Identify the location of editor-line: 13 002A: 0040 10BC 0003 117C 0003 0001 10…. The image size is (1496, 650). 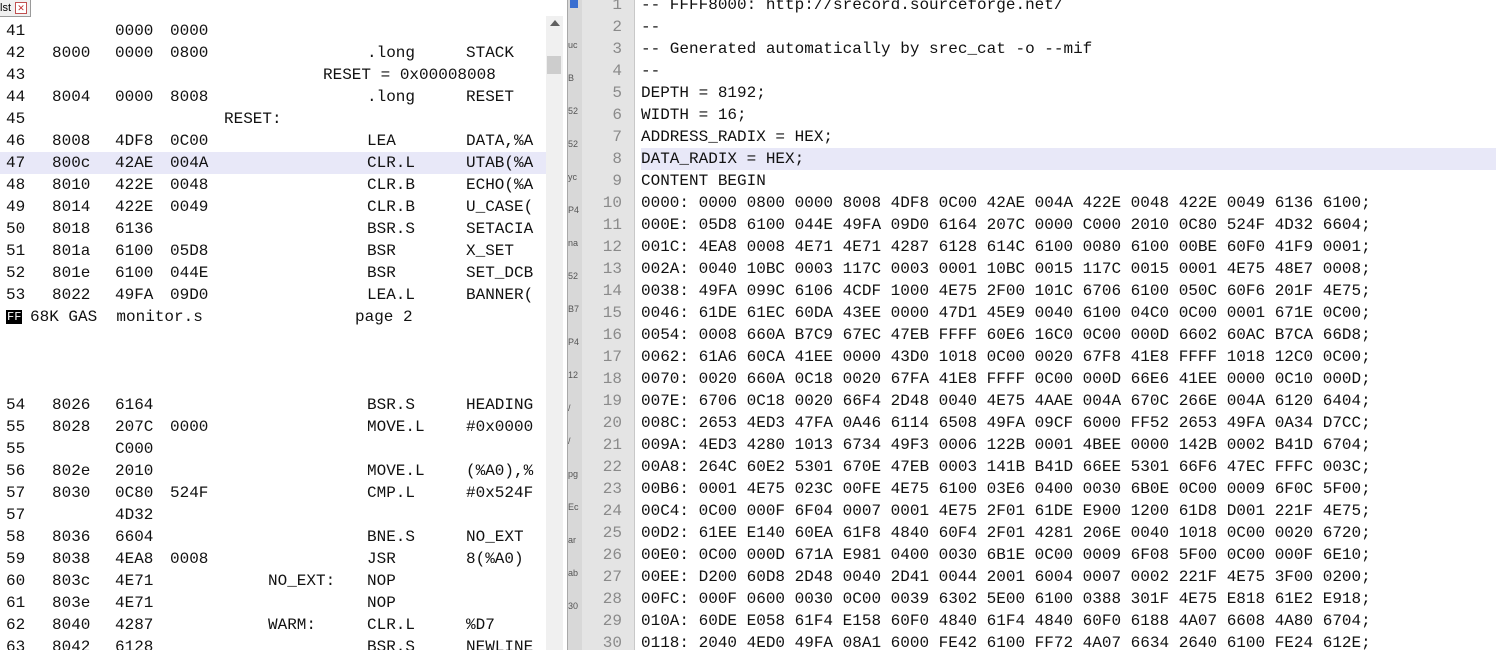
(1039, 269).